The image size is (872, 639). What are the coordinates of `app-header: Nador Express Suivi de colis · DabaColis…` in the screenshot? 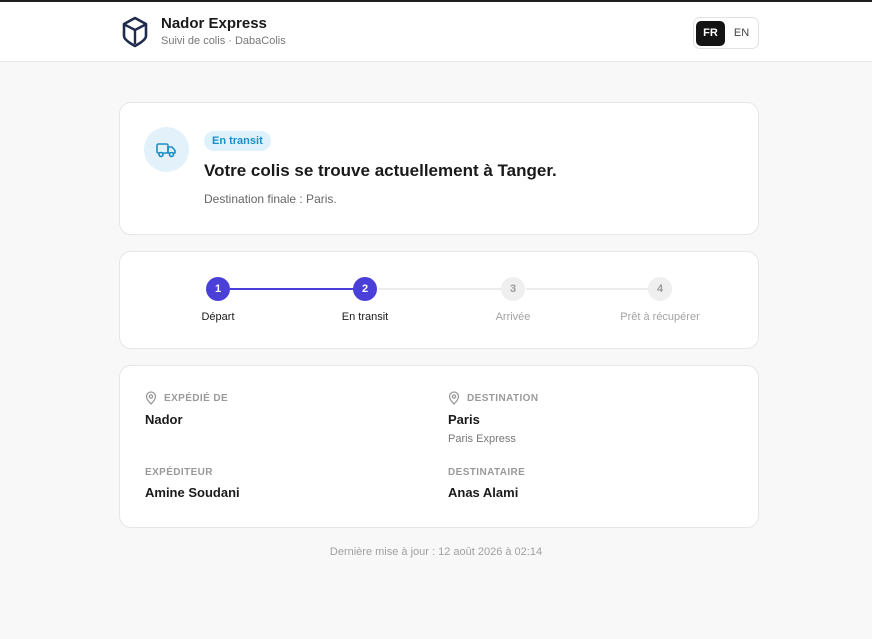 It's located at (436, 32).